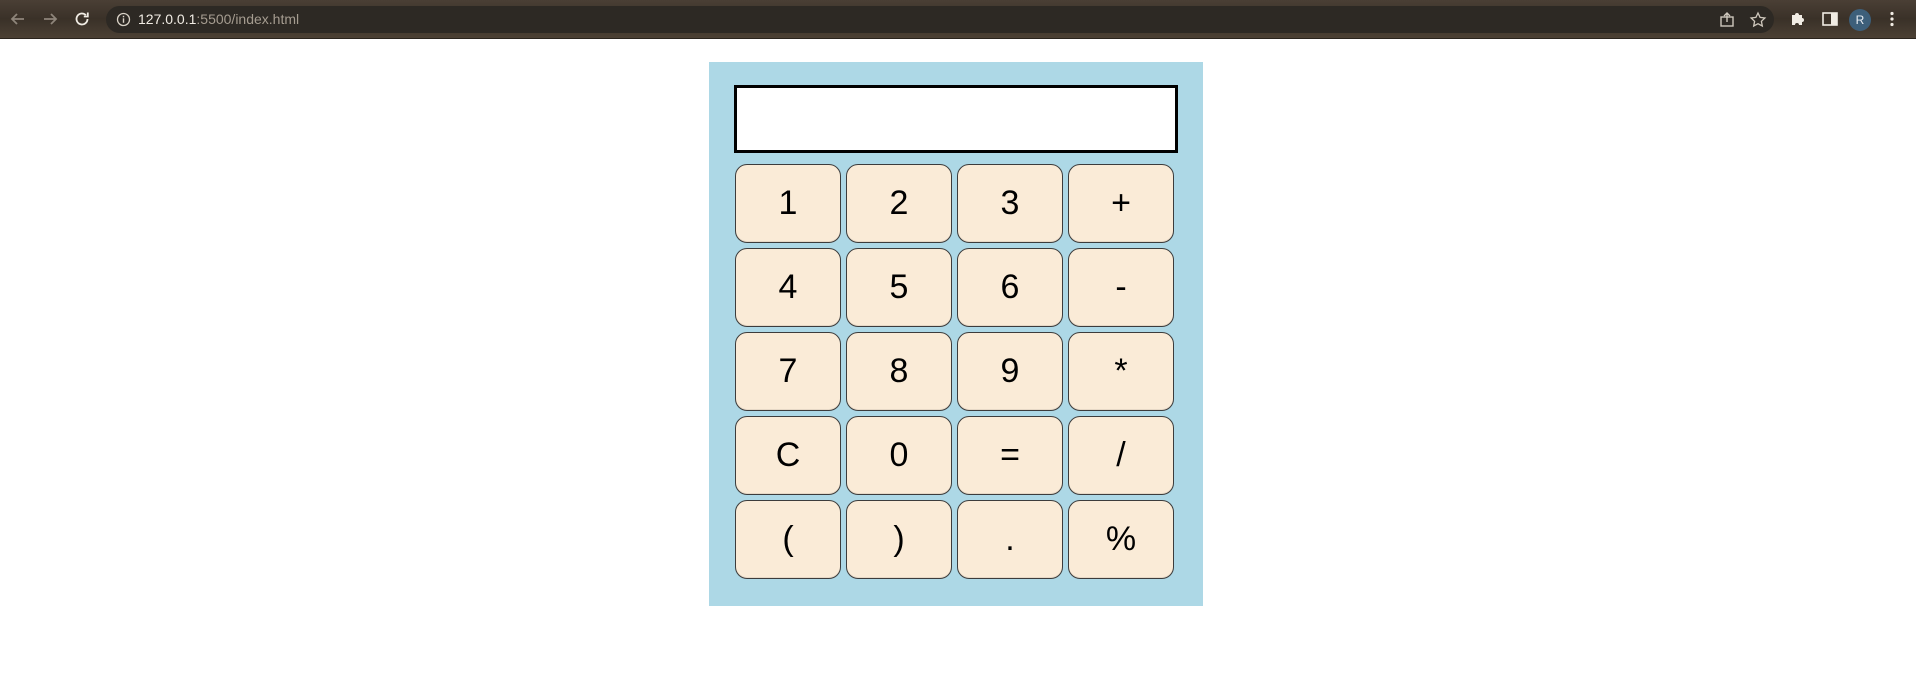 The image size is (1916, 683). I want to click on key-3: 3, so click(1010, 203).